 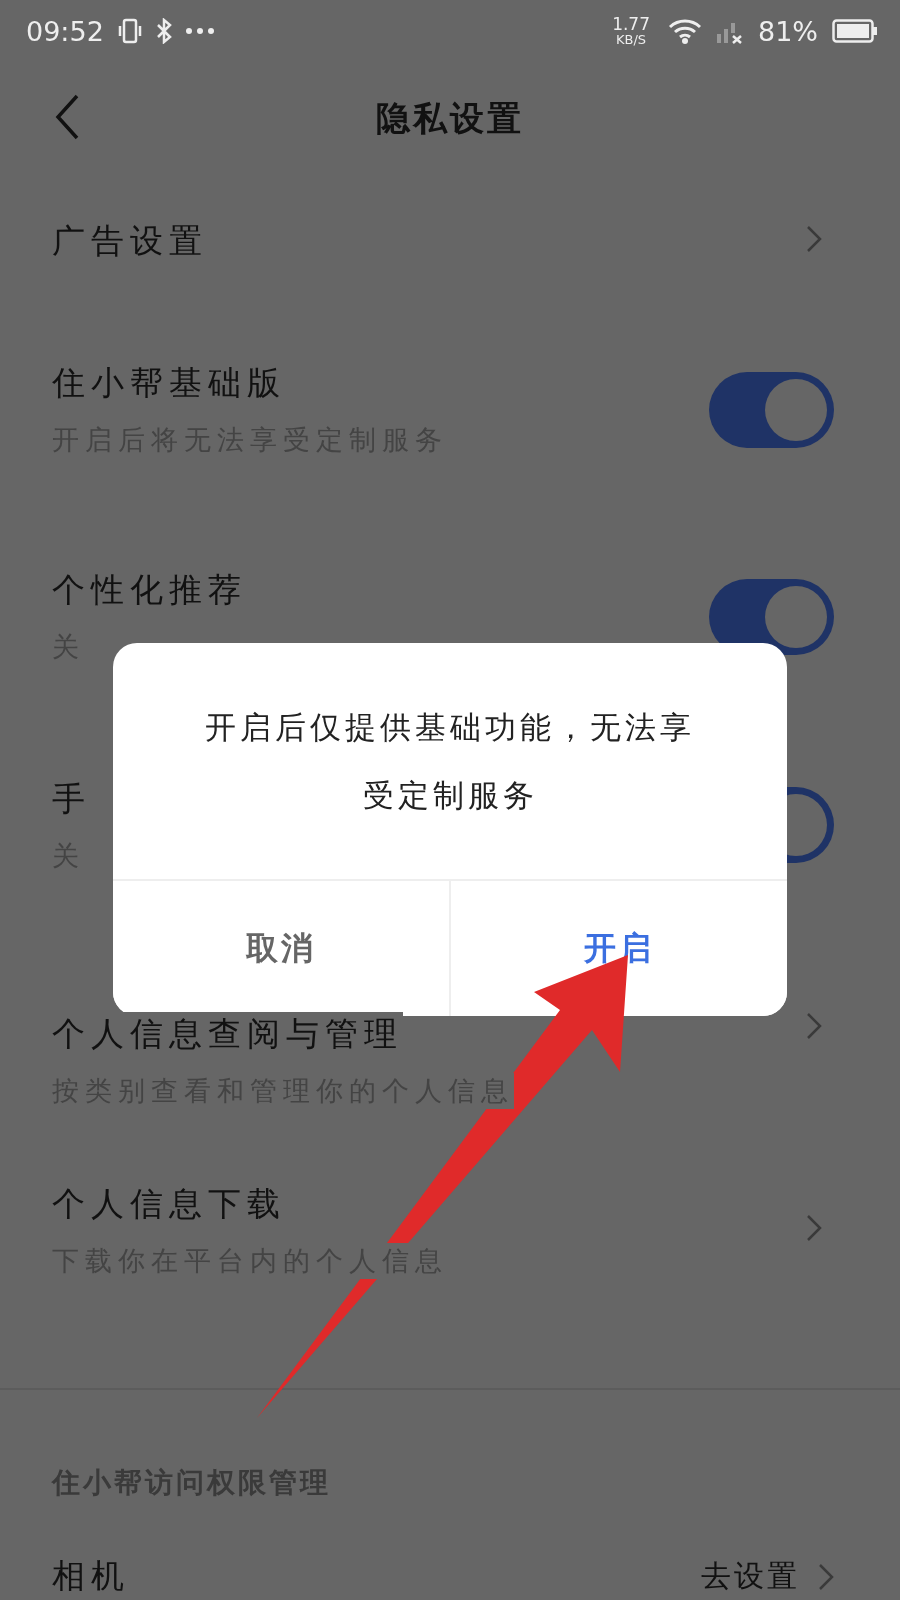 I want to click on vibrate-icon, so click(x=129, y=31).